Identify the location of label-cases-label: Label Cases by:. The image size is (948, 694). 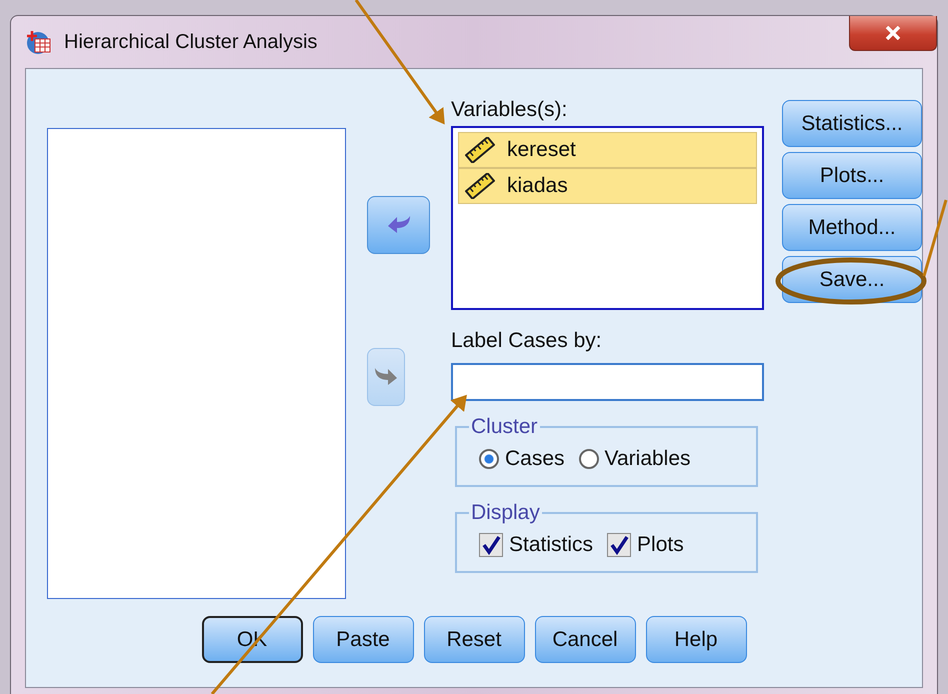
(526, 341).